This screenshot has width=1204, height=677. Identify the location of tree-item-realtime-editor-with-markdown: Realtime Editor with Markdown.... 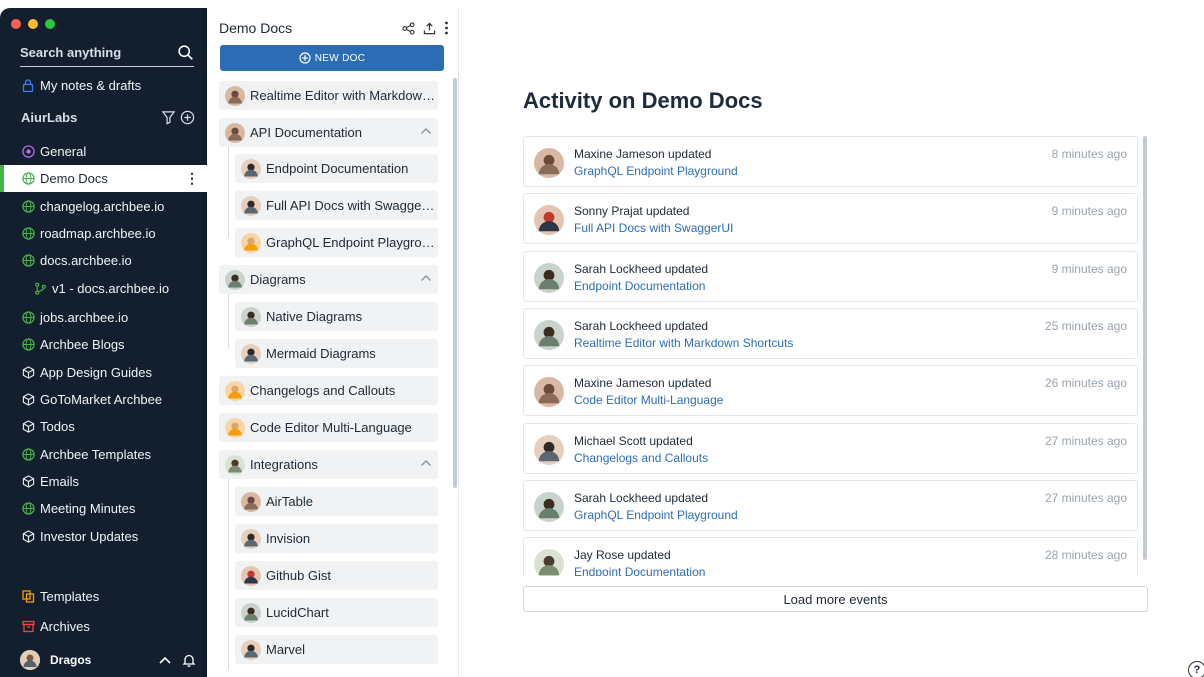
(328, 95).